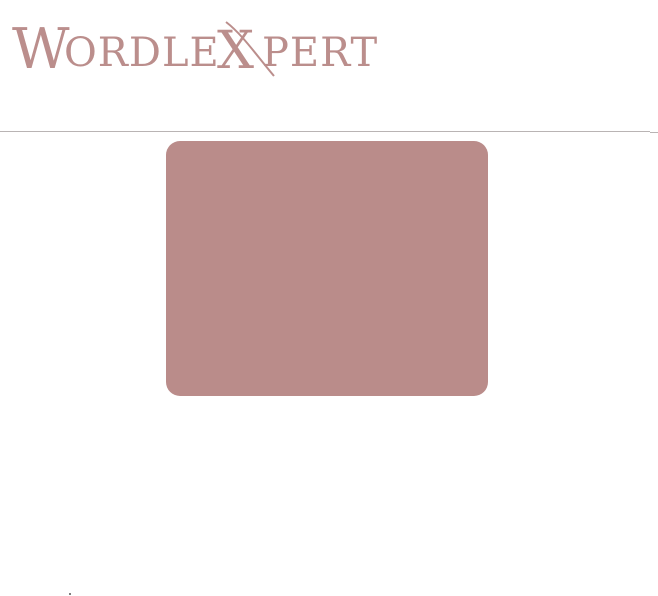  I want to click on svg-text: W, so click(41, 47).